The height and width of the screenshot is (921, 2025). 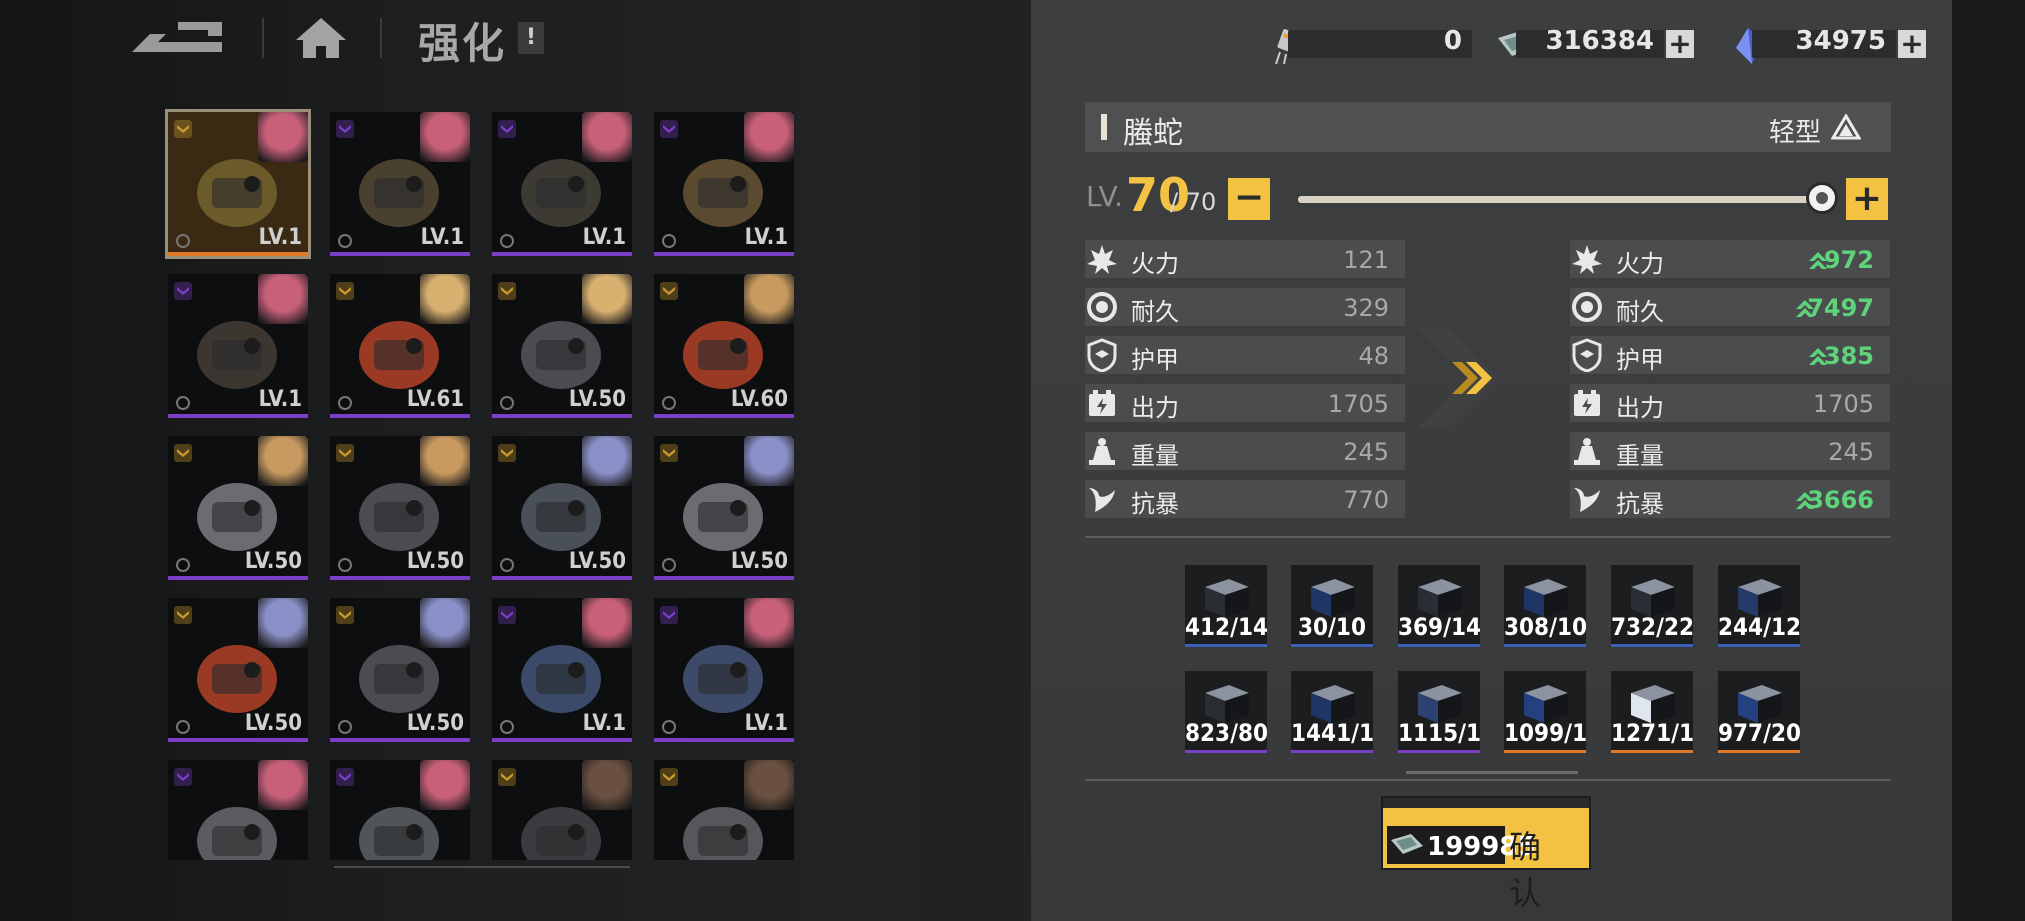 What do you see at coordinates (1652, 712) in the screenshot?
I see `material-item: 1271/160` at bounding box center [1652, 712].